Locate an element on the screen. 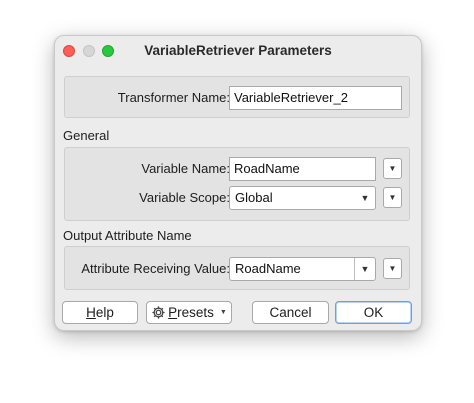  presets-button-mnemonic: P is located at coordinates (173, 312).